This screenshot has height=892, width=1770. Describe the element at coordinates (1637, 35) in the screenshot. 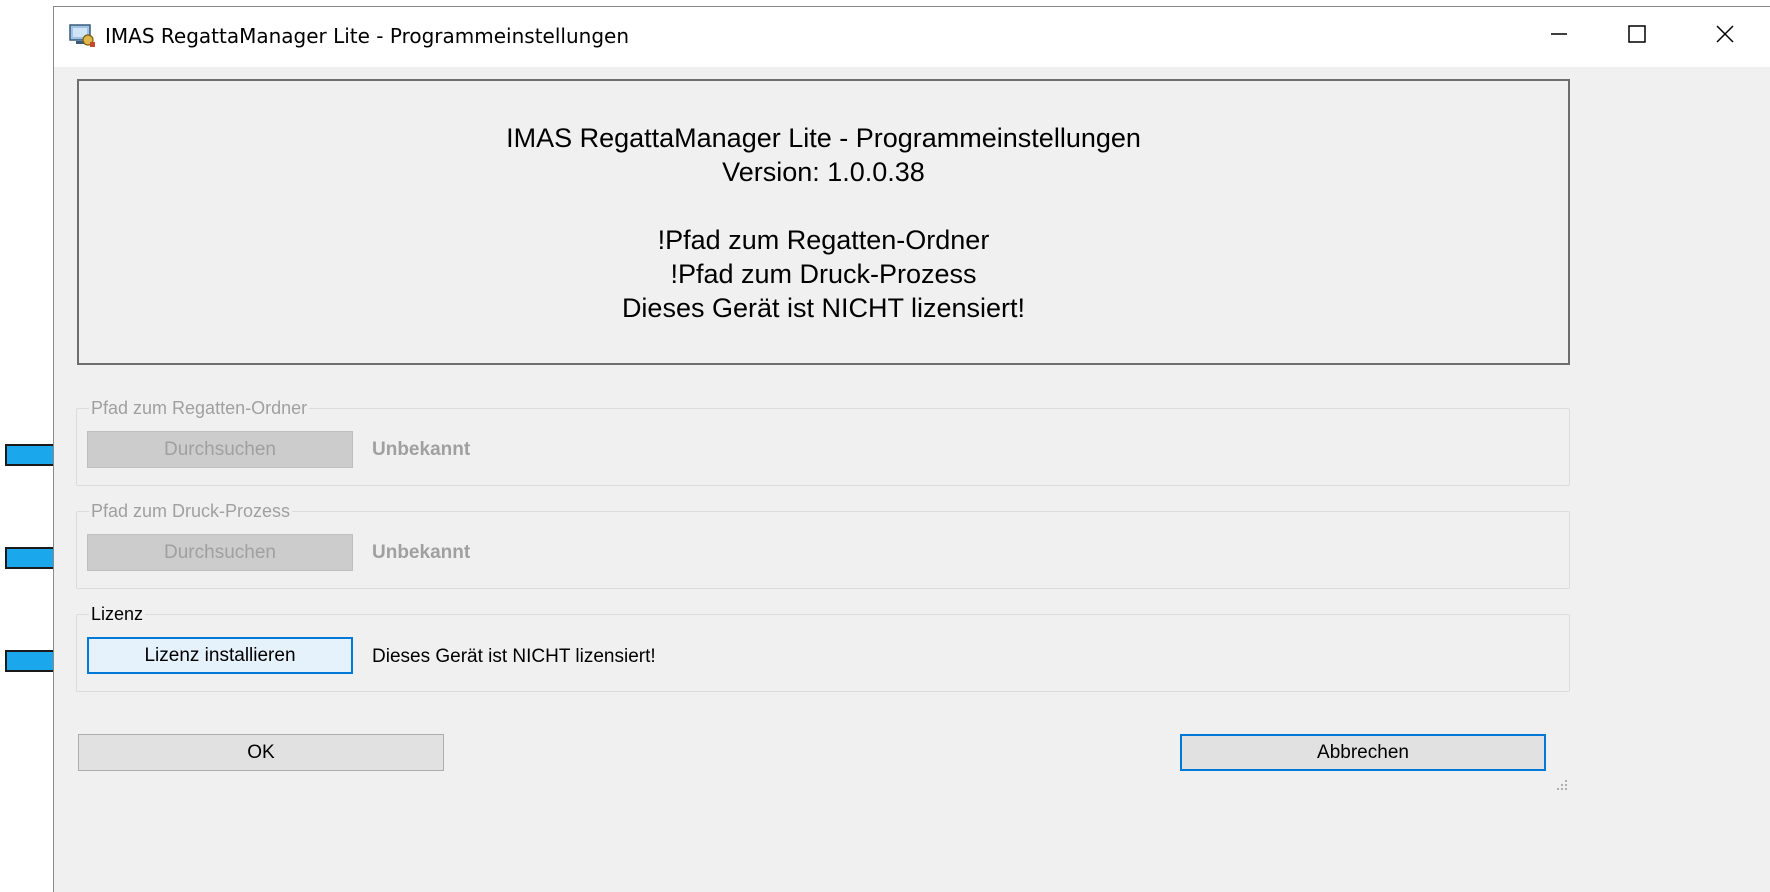

I see `maximize-icon` at that location.